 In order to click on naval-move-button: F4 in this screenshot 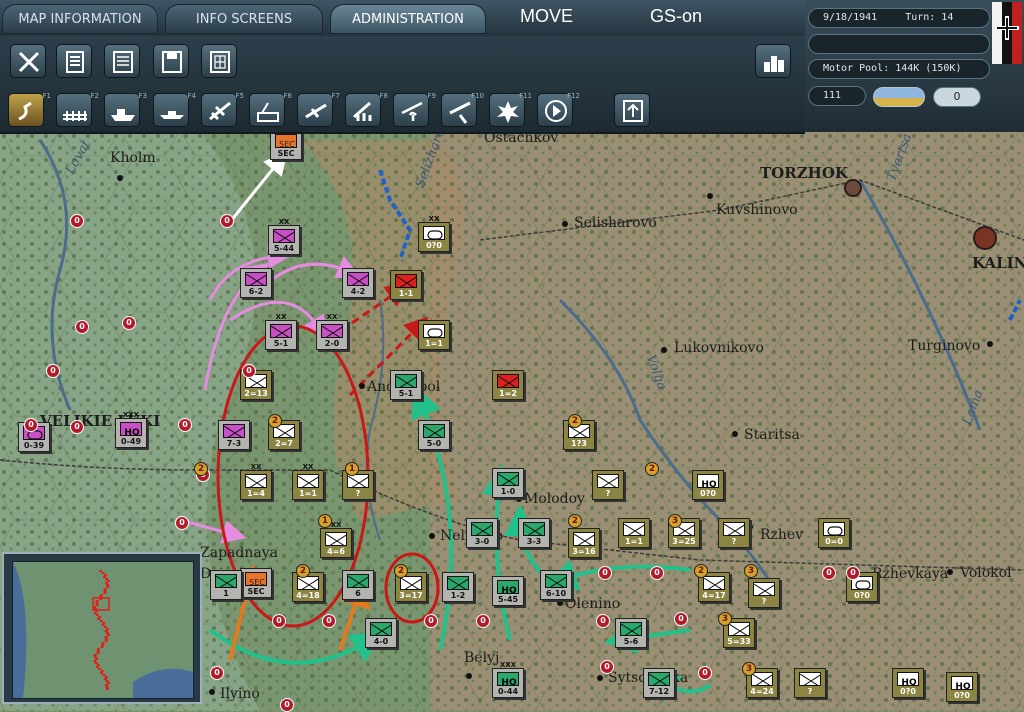, I will do `click(174, 109)`.